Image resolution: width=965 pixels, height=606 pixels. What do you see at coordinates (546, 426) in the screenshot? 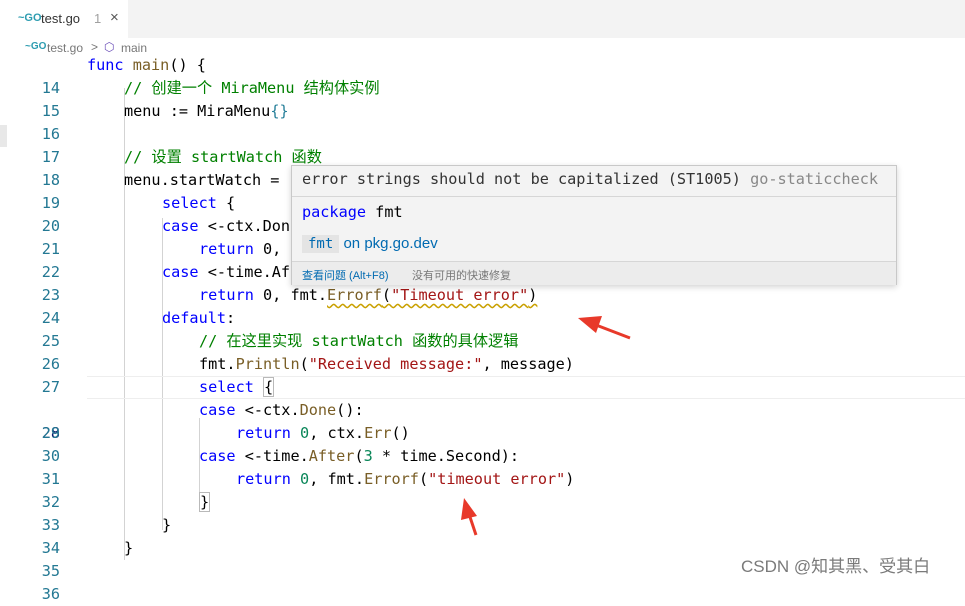
I see `annotation-arrows` at bounding box center [546, 426].